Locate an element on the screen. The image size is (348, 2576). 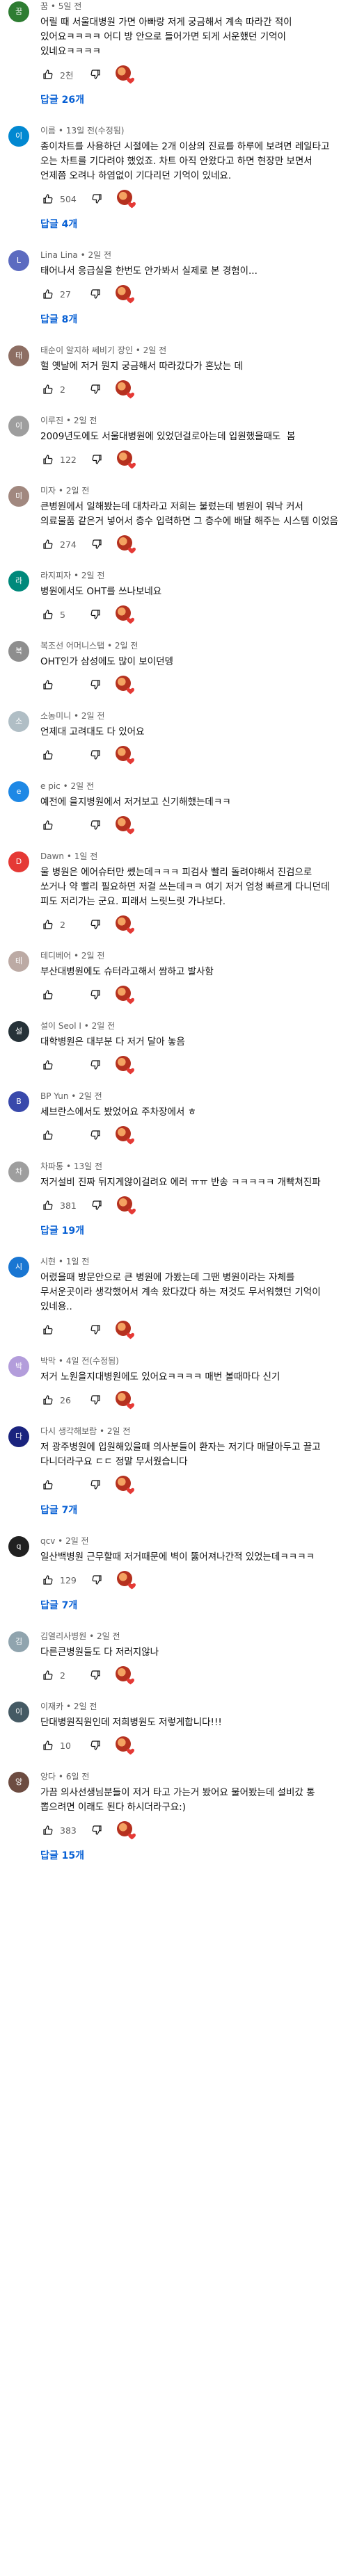
comment-author: 소농미니 is located at coordinates (55, 716).